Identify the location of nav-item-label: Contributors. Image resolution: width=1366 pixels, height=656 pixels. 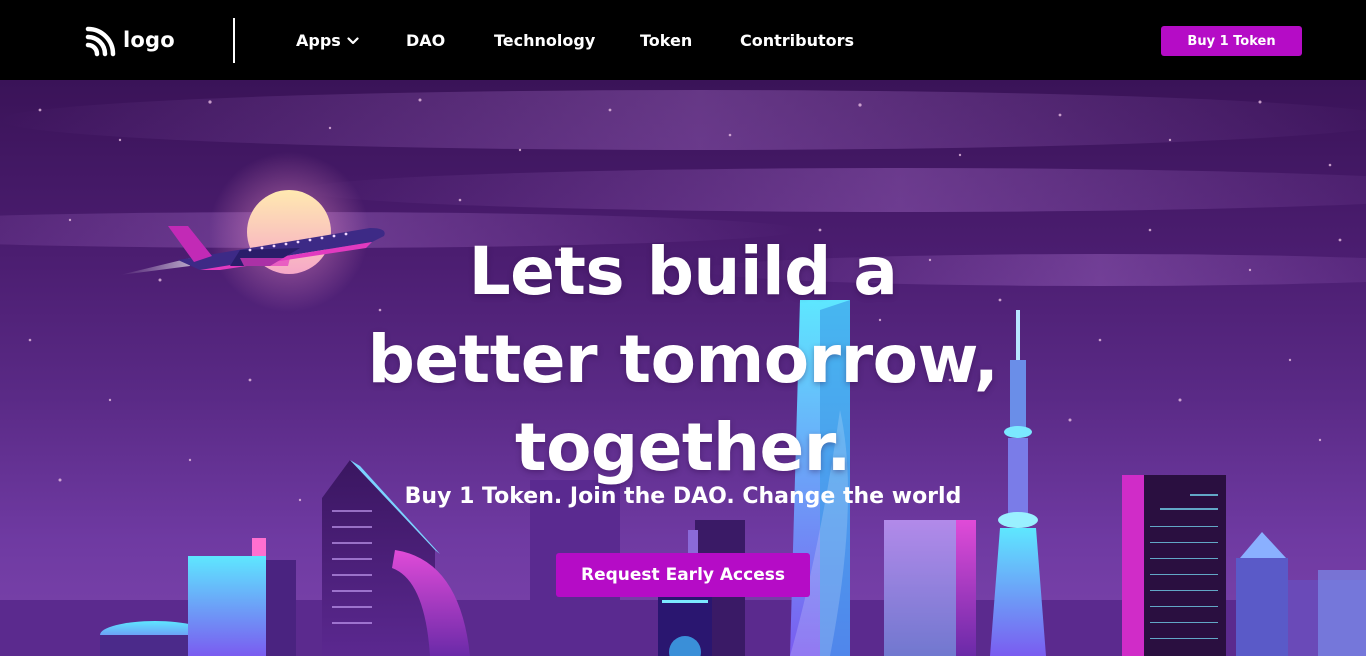
(797, 40).